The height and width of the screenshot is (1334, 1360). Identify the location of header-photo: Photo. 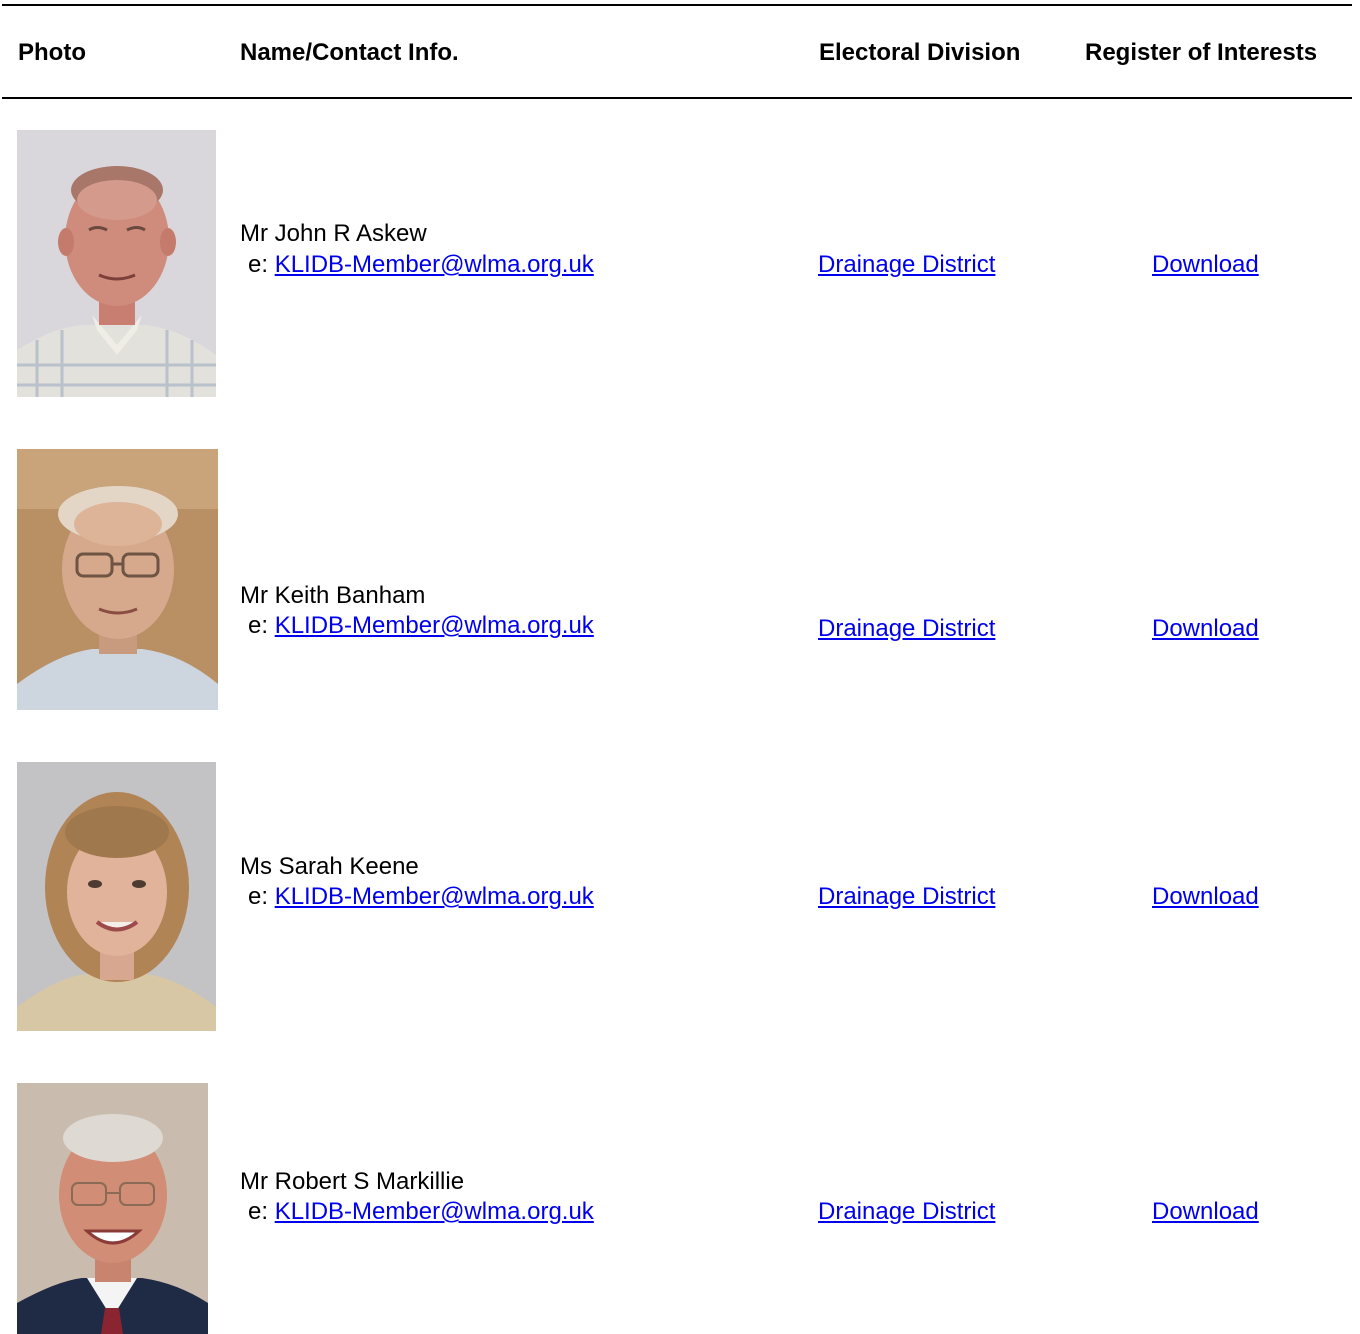
(52, 52).